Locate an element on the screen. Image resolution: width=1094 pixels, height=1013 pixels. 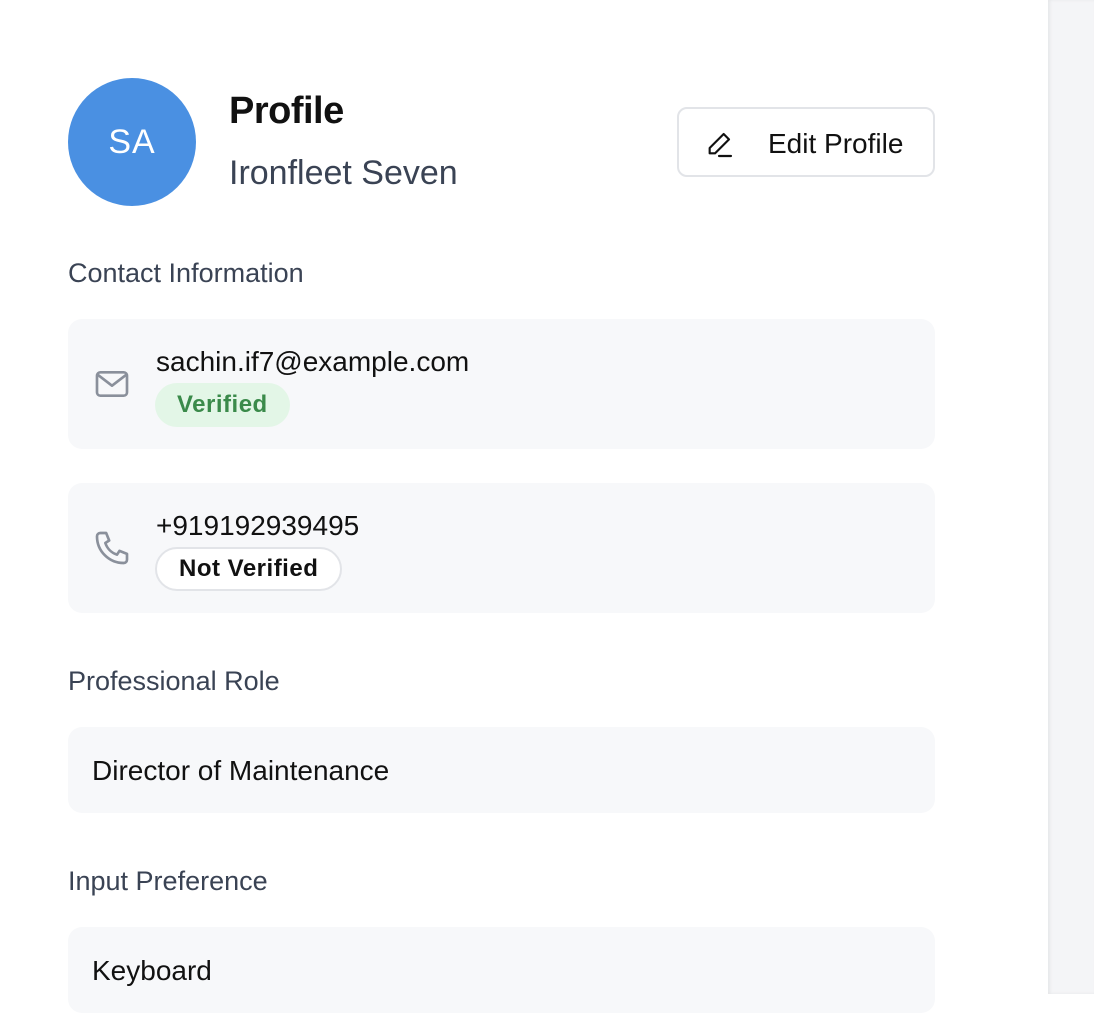
role-value: Director of Maintenance is located at coordinates (241, 770).